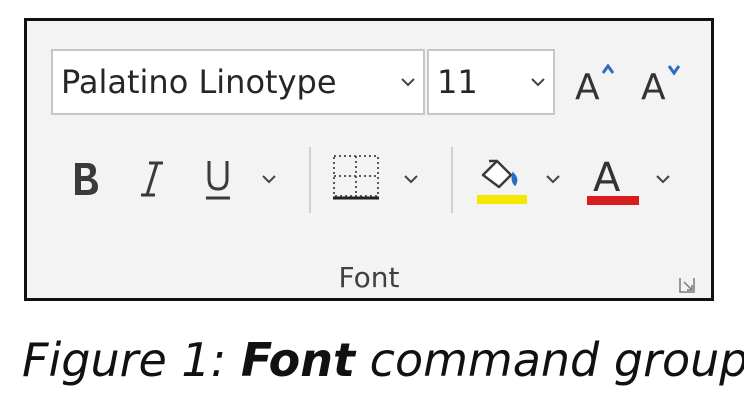 This screenshot has width=744, height=402. I want to click on borders-icon, so click(356, 178).